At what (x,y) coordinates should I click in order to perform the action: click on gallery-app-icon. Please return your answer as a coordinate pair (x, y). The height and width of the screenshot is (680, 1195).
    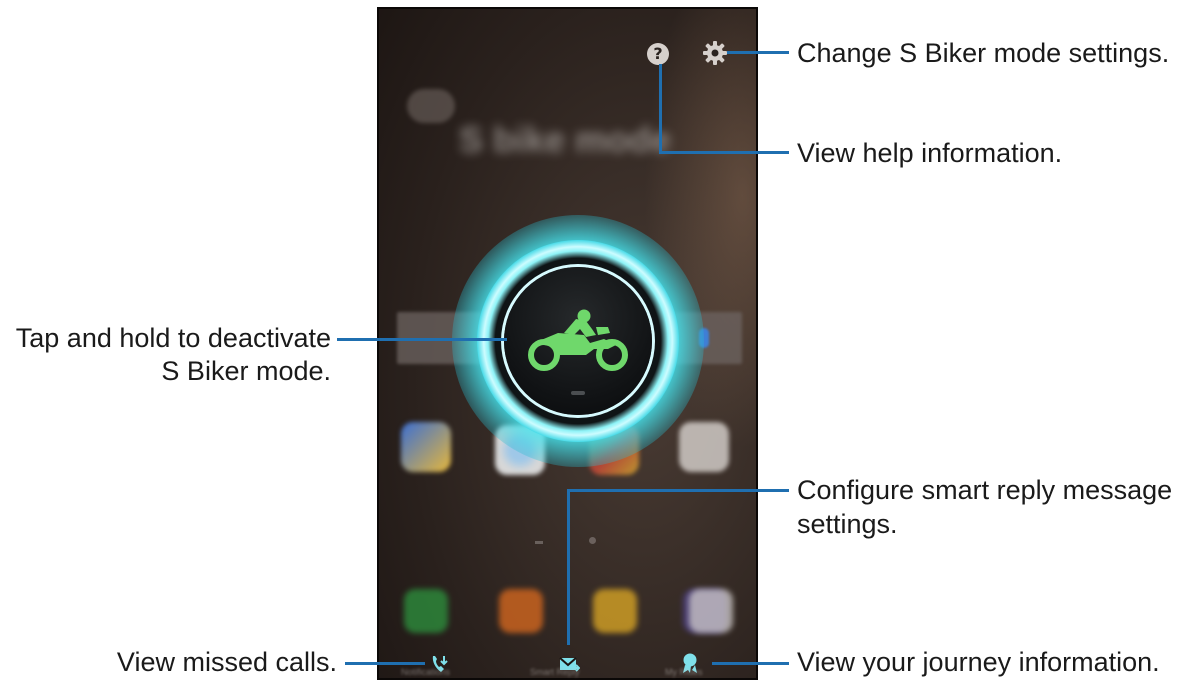
    Looking at the image, I should click on (426, 447).